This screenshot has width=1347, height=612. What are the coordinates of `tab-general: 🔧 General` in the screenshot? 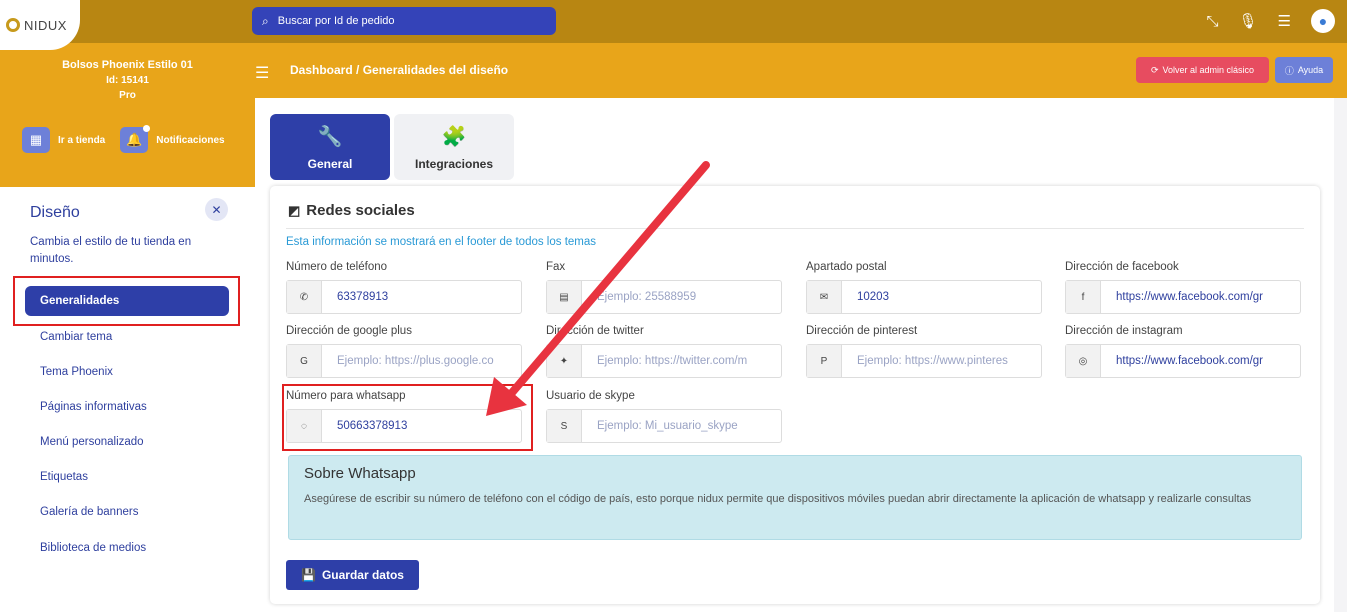 It's located at (330, 147).